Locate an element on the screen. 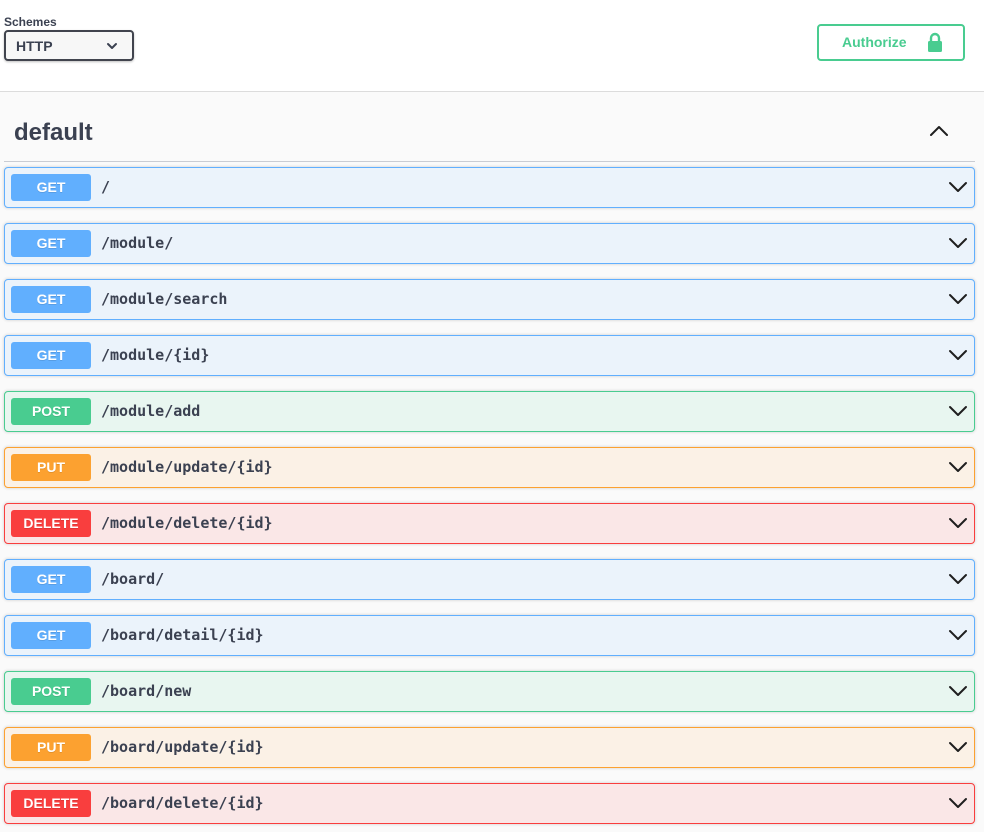  operation-path: /board/delete/{id} is located at coordinates (182, 803).